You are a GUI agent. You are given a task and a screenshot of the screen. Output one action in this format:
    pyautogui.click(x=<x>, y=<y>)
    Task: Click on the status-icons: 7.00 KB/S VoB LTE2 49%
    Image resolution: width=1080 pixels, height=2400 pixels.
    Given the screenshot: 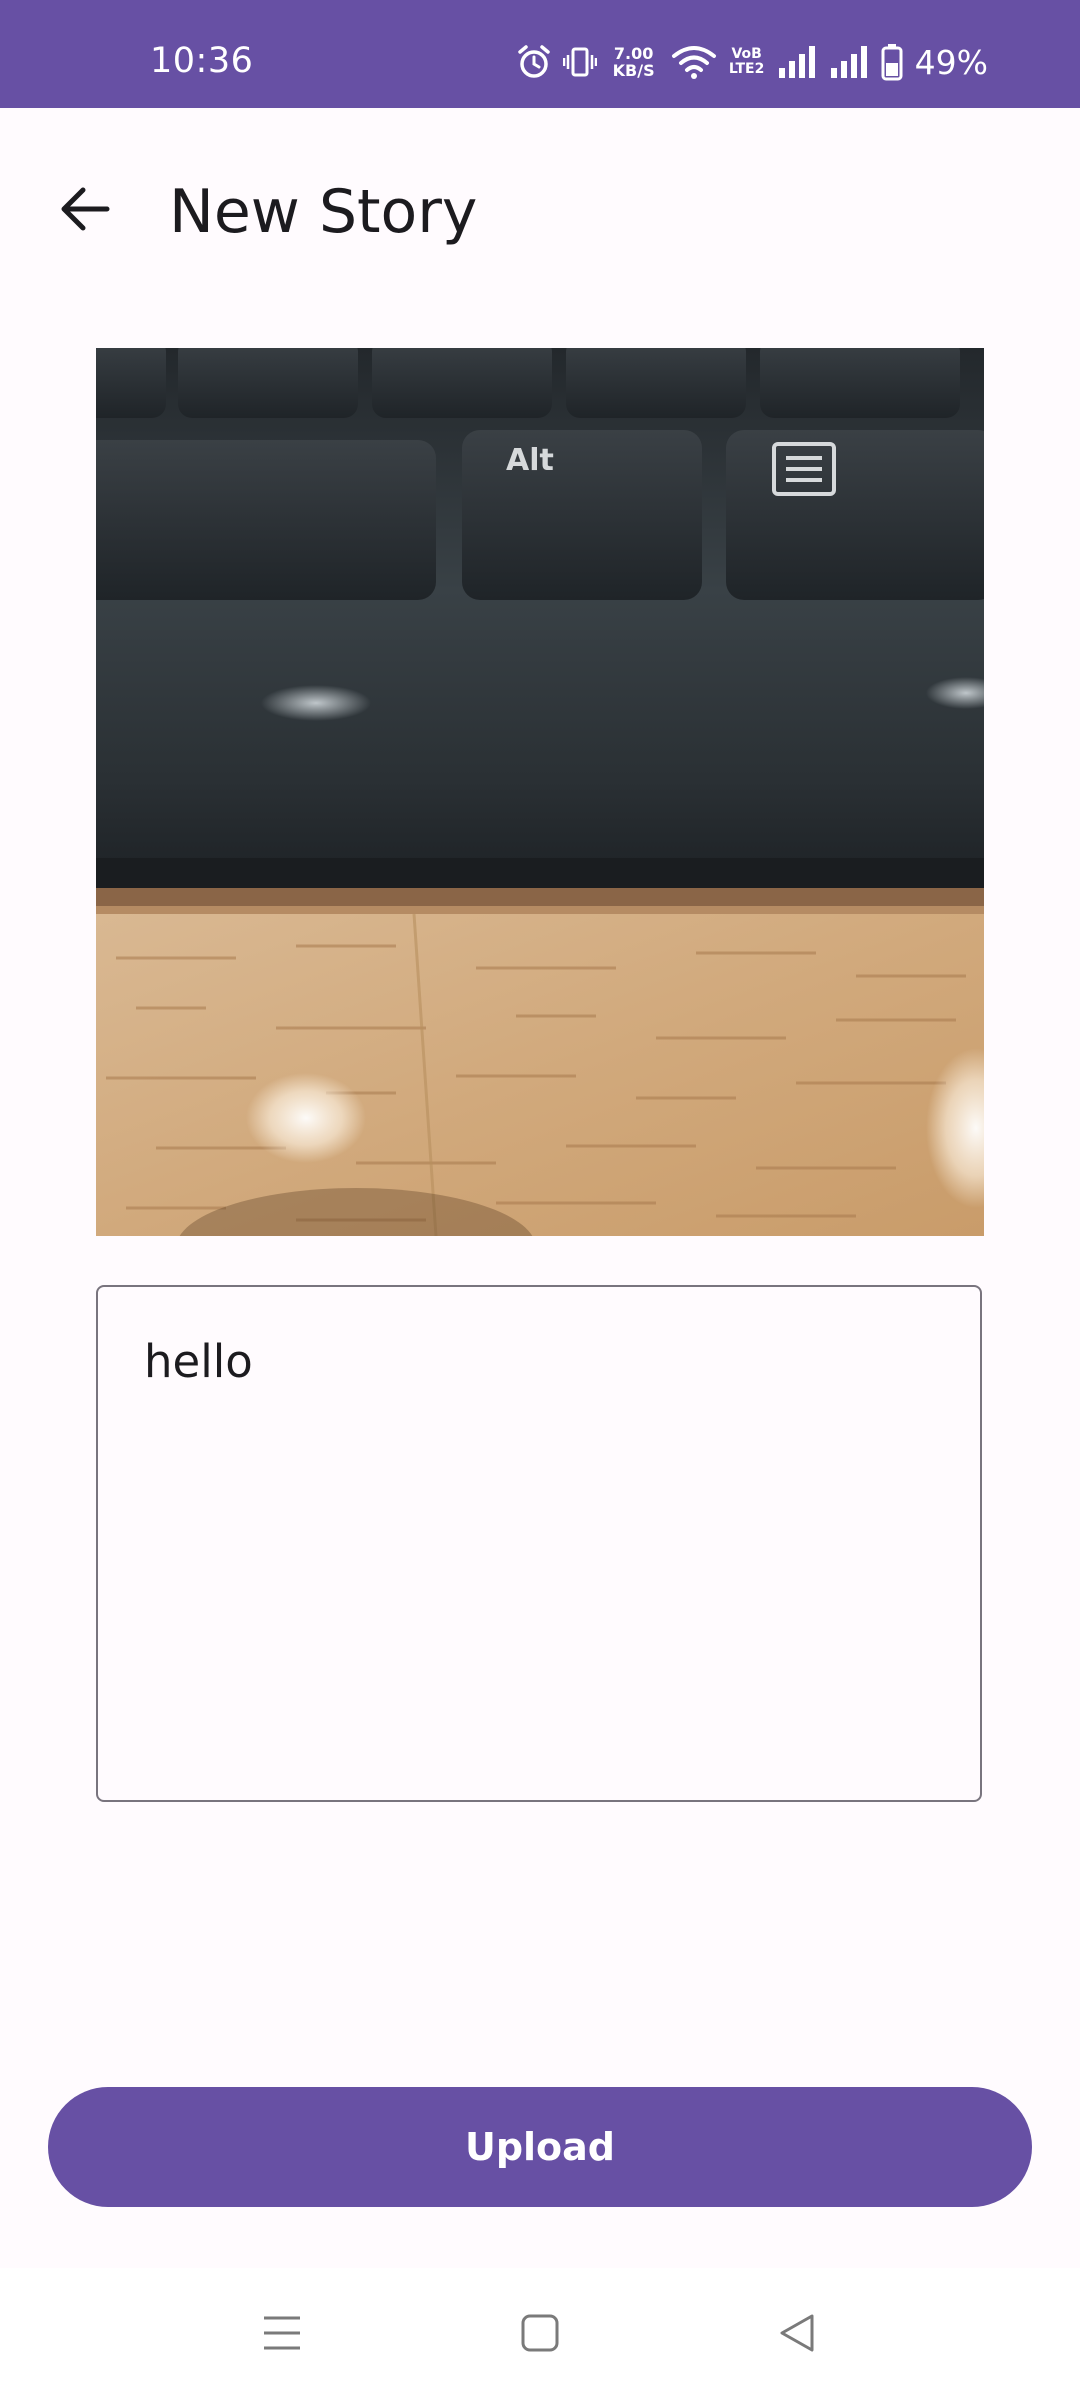 What is the action you would take?
    pyautogui.click(x=752, y=62)
    